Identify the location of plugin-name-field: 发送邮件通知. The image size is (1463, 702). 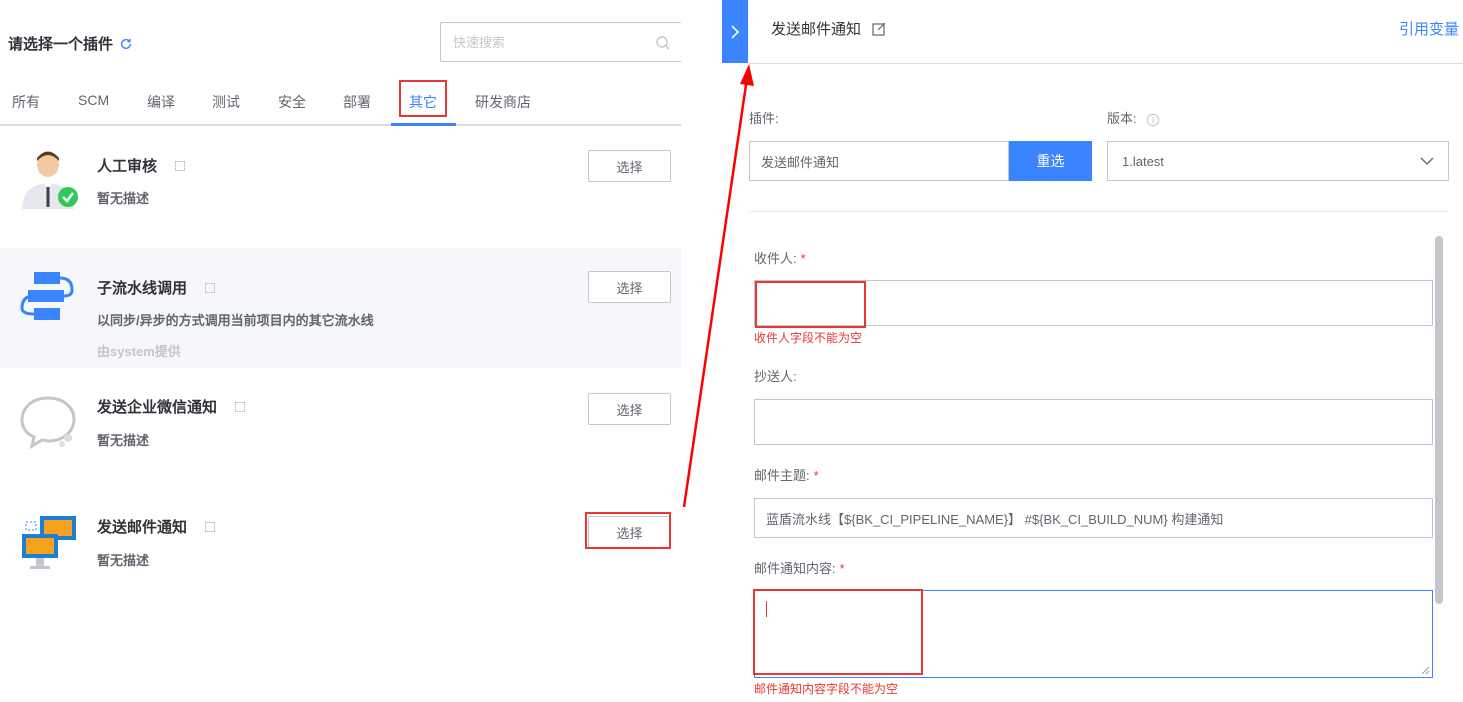
(879, 161).